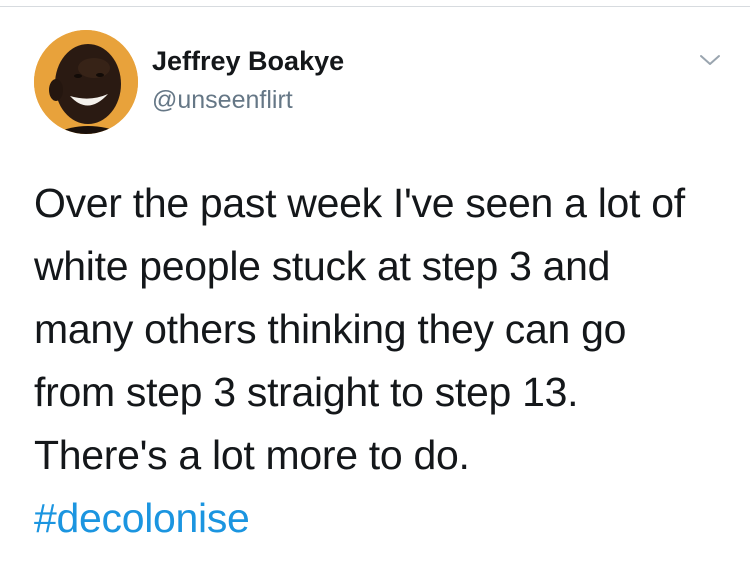  I want to click on top-divider, so click(375, 6).